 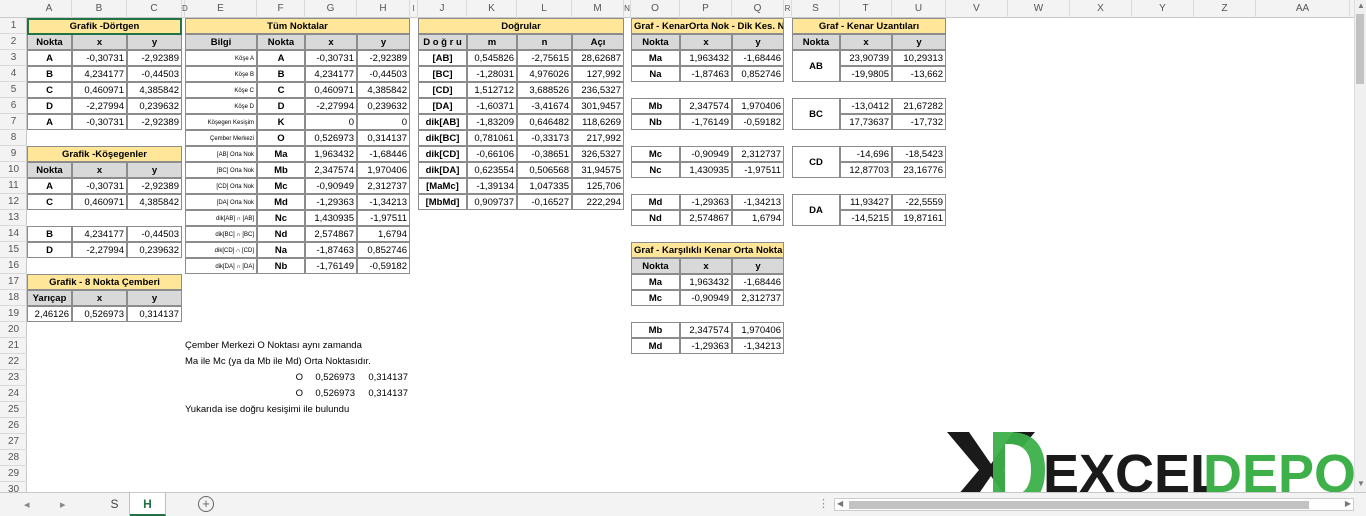 What do you see at coordinates (104, 154) in the screenshot?
I see `table-title-kosegen: Grafik -Köşegenler` at bounding box center [104, 154].